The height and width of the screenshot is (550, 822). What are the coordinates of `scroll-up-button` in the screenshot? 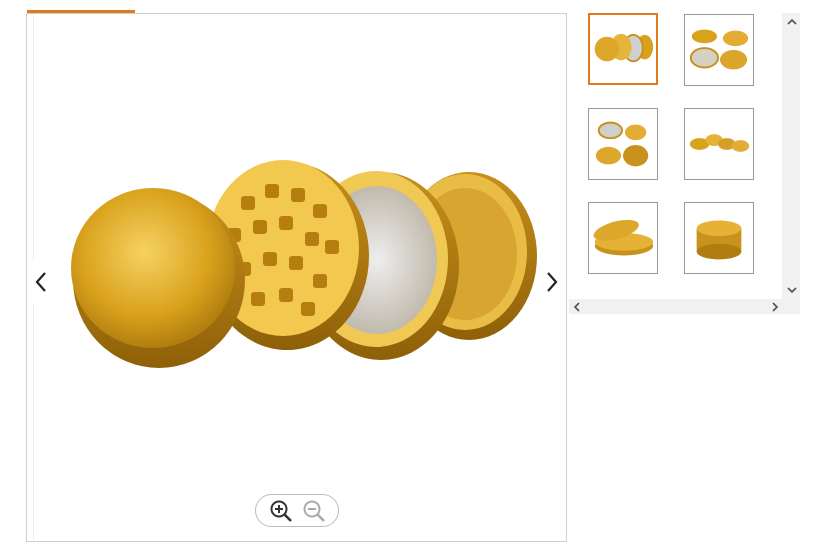 It's located at (791, 21).